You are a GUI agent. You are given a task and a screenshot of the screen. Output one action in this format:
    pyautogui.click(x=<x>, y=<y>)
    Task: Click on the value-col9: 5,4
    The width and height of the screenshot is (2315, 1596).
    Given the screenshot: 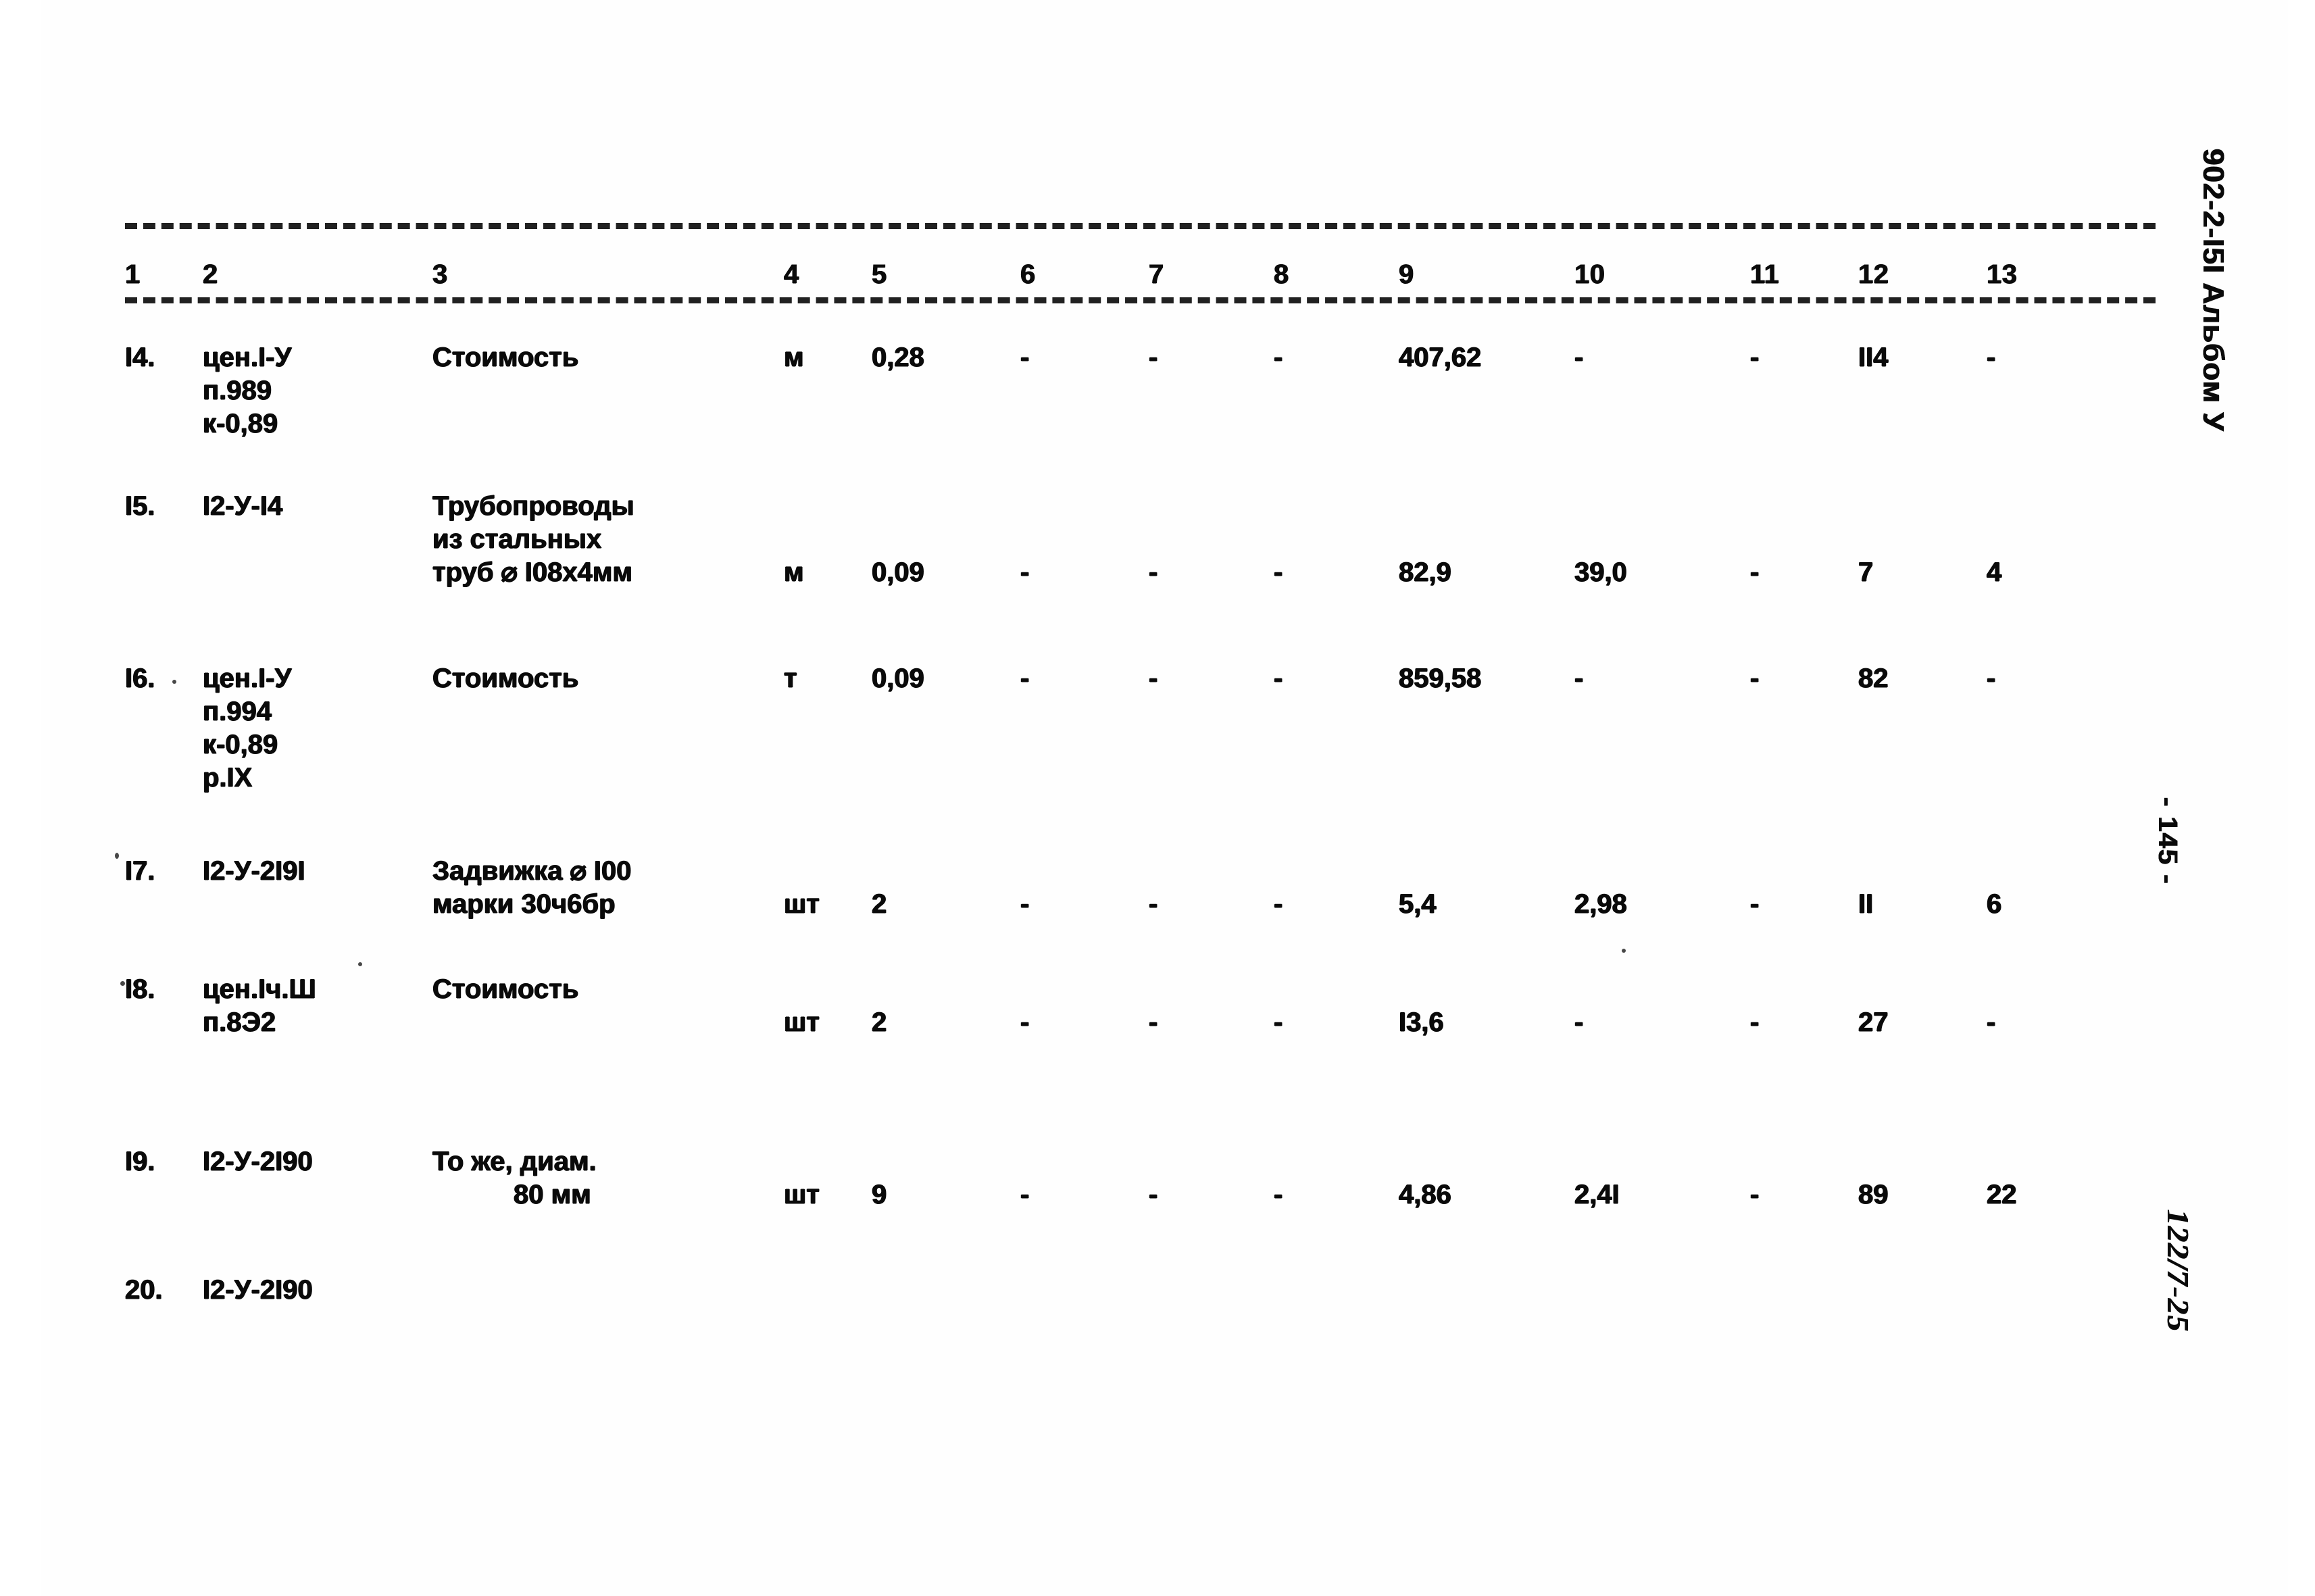 What is the action you would take?
    pyautogui.click(x=1418, y=904)
    